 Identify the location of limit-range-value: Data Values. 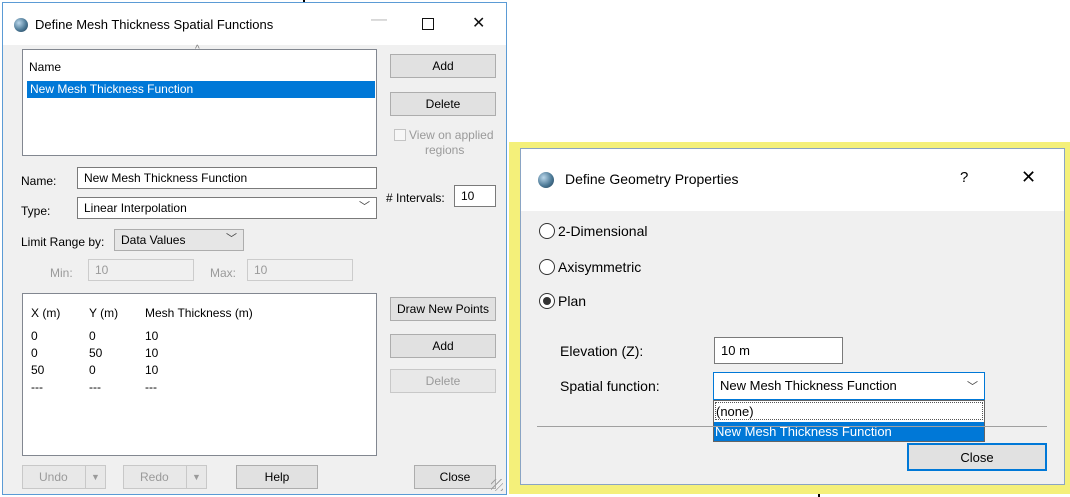
(153, 240).